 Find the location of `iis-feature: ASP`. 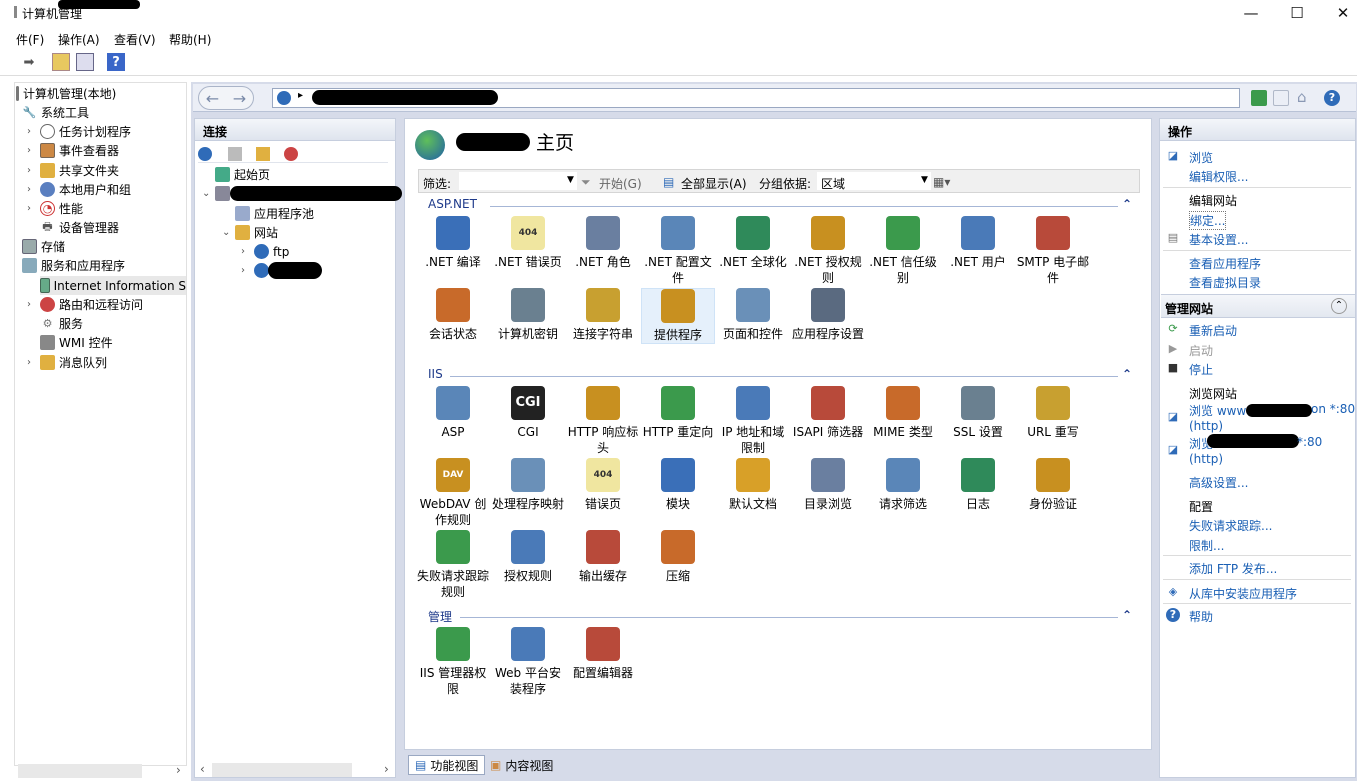

iis-feature: ASP is located at coordinates (453, 413).